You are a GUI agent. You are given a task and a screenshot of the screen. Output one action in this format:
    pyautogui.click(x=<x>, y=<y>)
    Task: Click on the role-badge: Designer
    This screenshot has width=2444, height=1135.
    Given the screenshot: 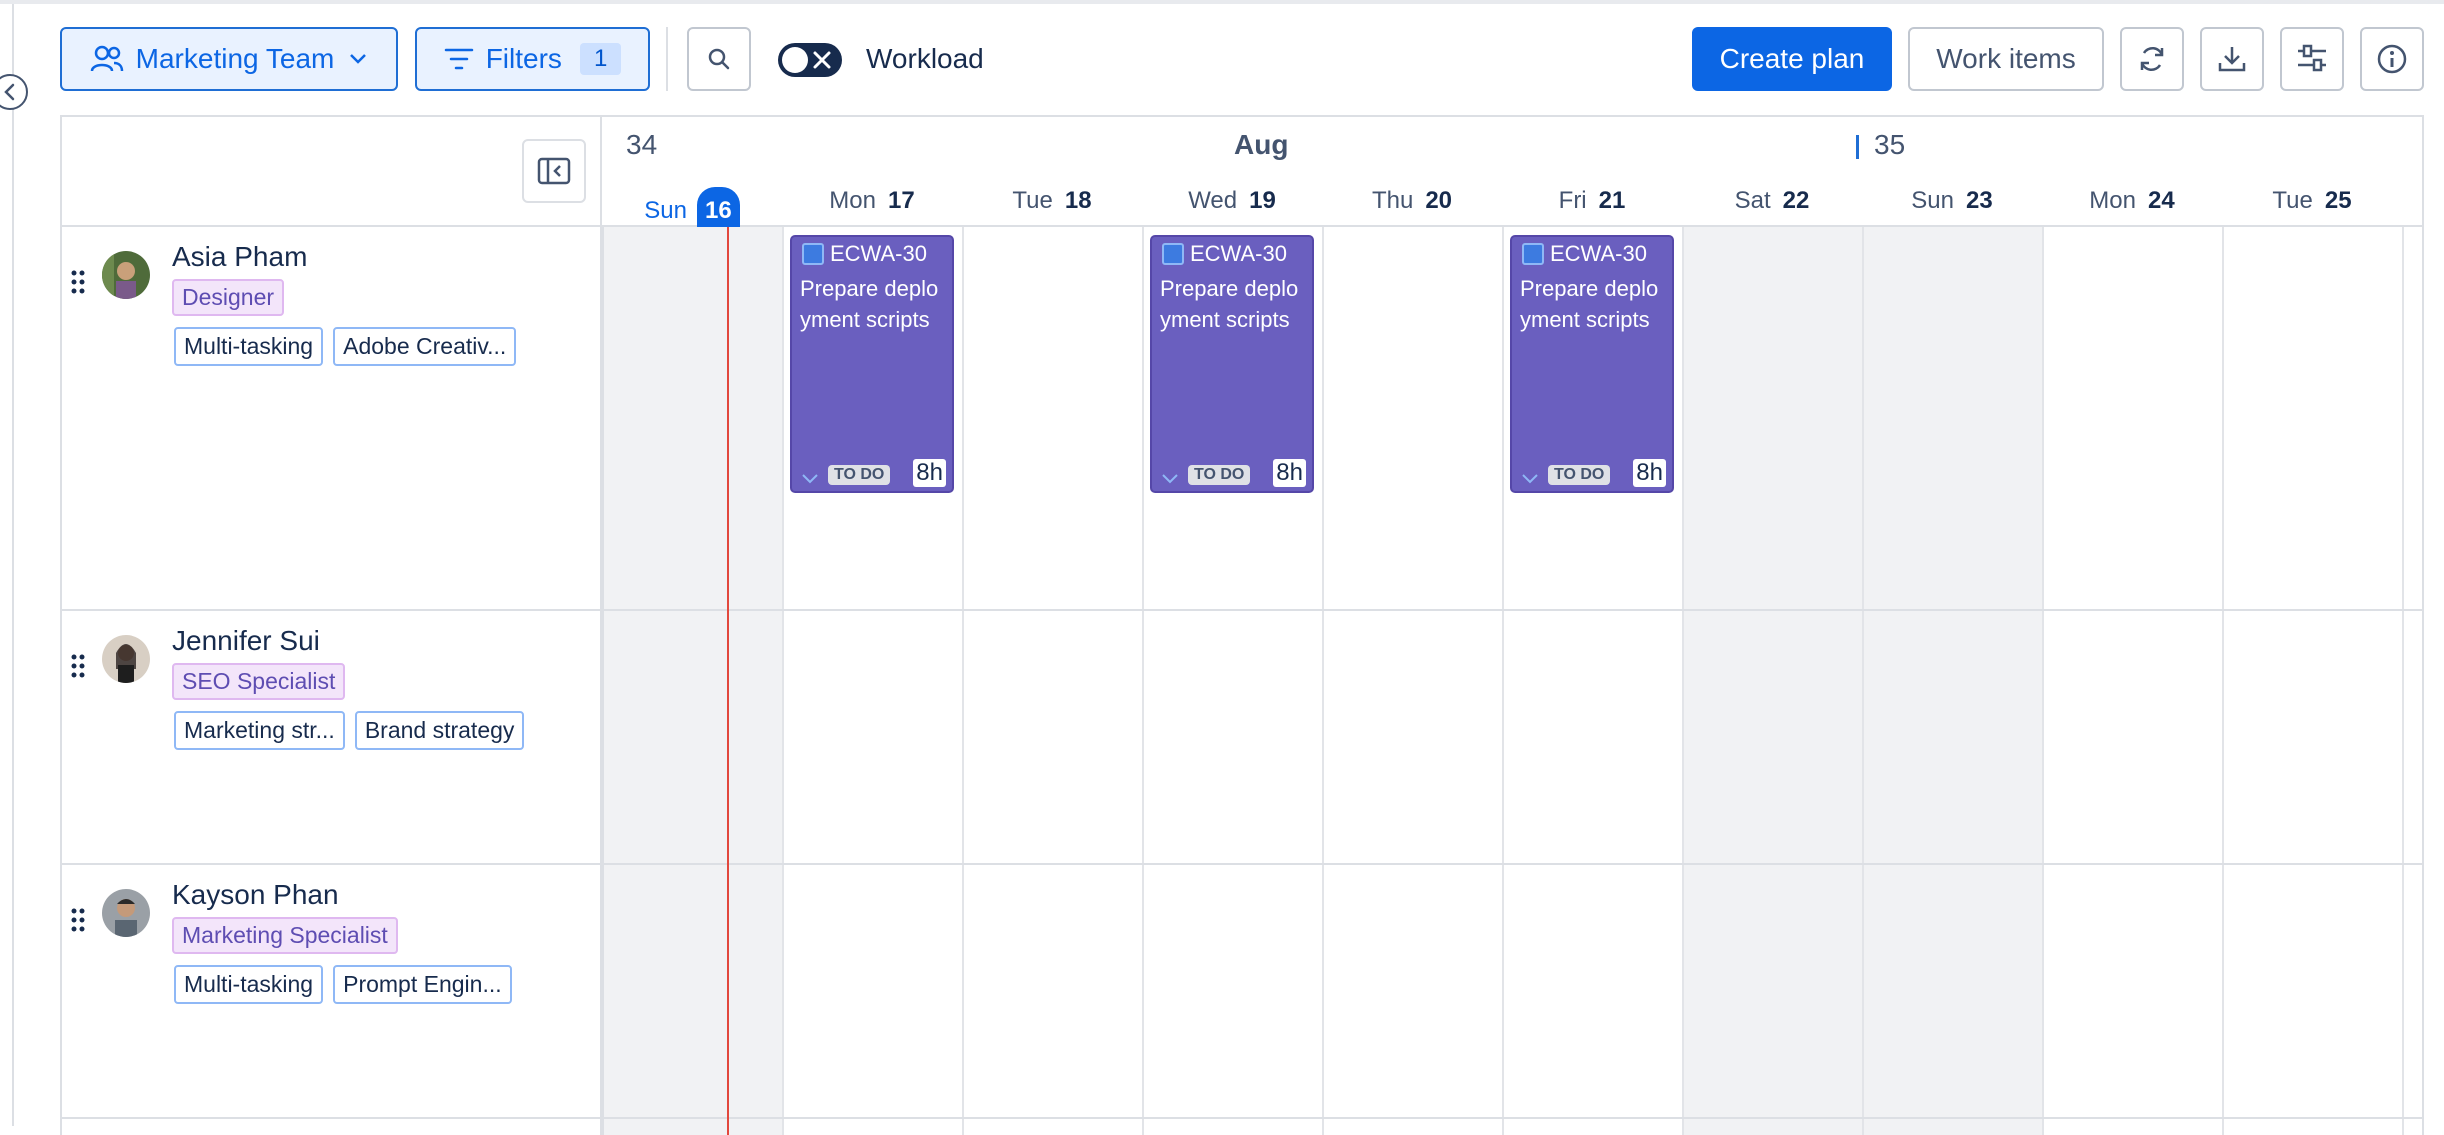 What is the action you would take?
    pyautogui.click(x=228, y=297)
    